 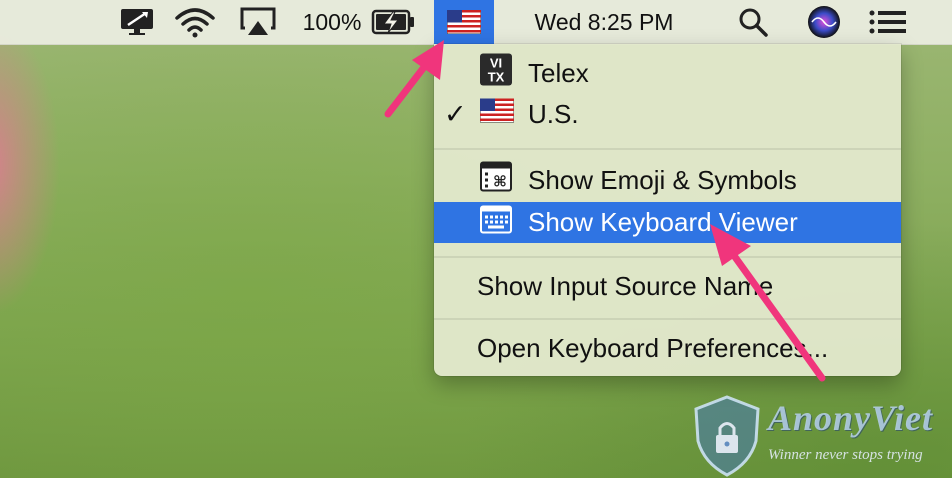 What do you see at coordinates (851, 418) in the screenshot?
I see `watermark-name: AnonyViet` at bounding box center [851, 418].